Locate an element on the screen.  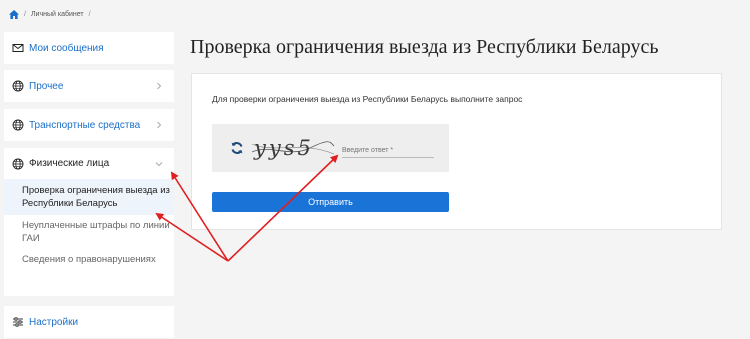
chevron-down-icon is located at coordinates (159, 163).